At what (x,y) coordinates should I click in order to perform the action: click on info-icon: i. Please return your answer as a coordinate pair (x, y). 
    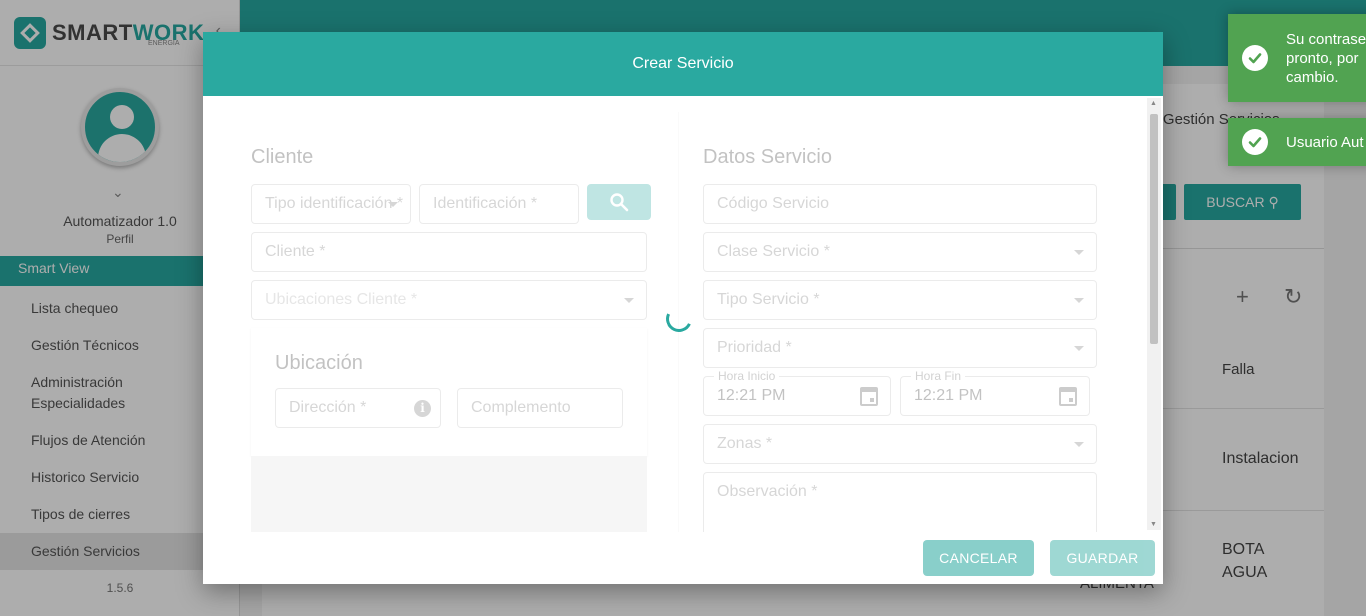
    Looking at the image, I should click on (422, 408).